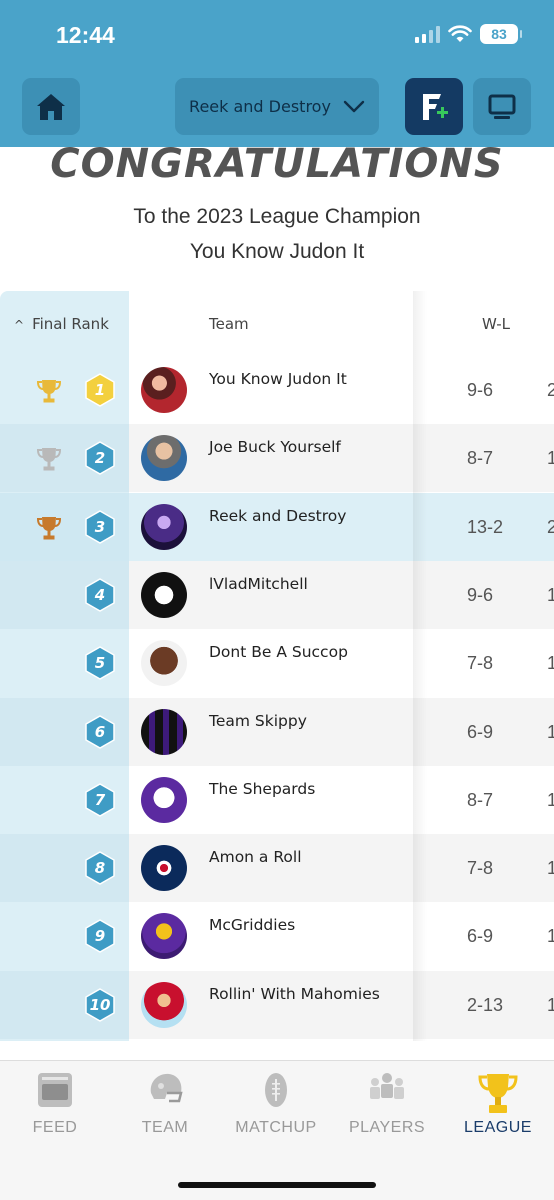 This screenshot has height=1200, width=554. Describe the element at coordinates (278, 652) in the screenshot. I see `team-name: Dont Be A Succop` at that location.